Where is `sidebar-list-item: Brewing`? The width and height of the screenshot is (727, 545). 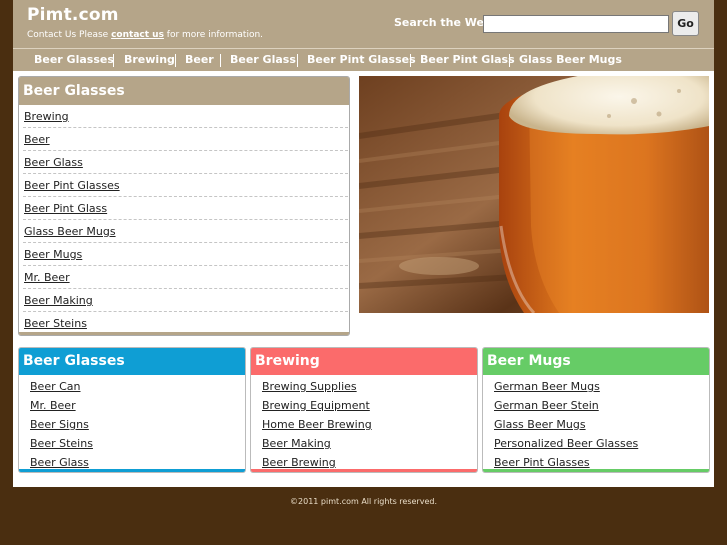 sidebar-list-item: Brewing is located at coordinates (185, 116).